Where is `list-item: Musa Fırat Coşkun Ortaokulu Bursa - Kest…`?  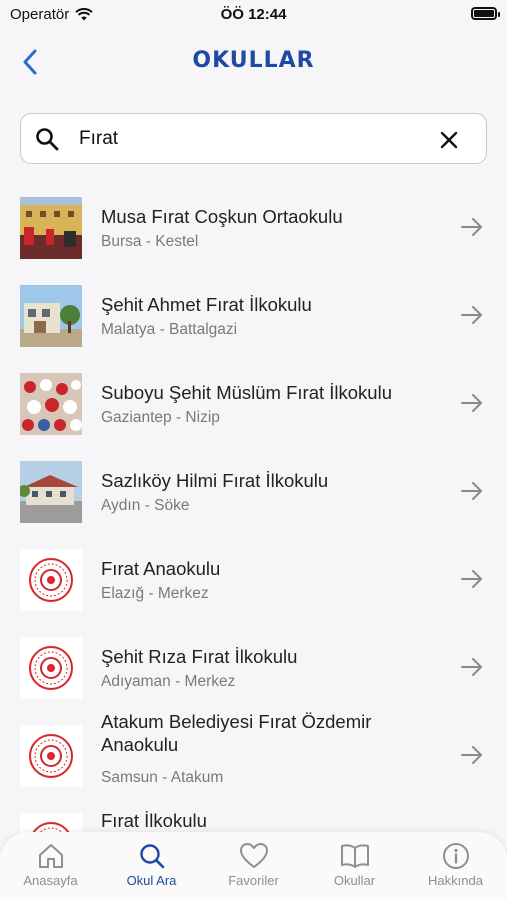 list-item: Musa Fırat Coşkun Ortaokulu Bursa - Kest… is located at coordinates (253, 228).